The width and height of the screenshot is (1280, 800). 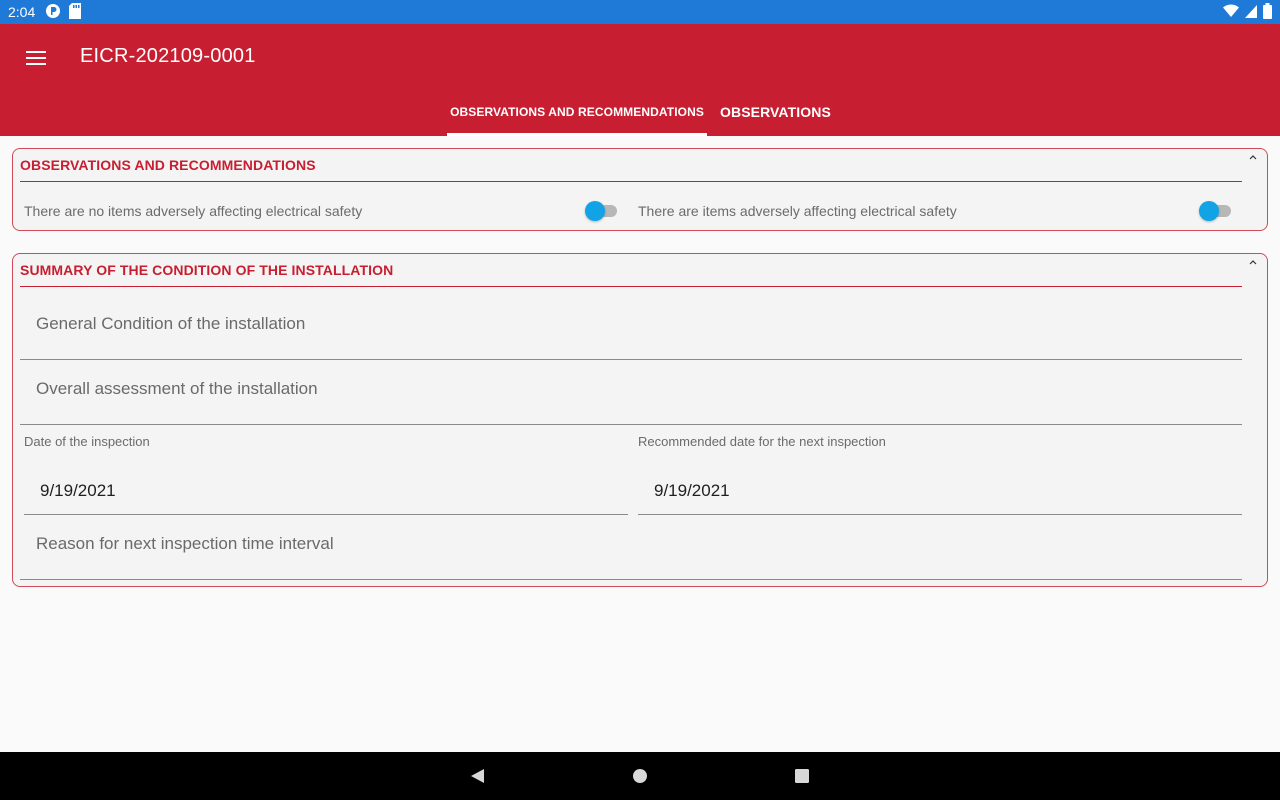 I want to click on overall-assessment-field: Overall assessment of the installation, so click(x=631, y=395).